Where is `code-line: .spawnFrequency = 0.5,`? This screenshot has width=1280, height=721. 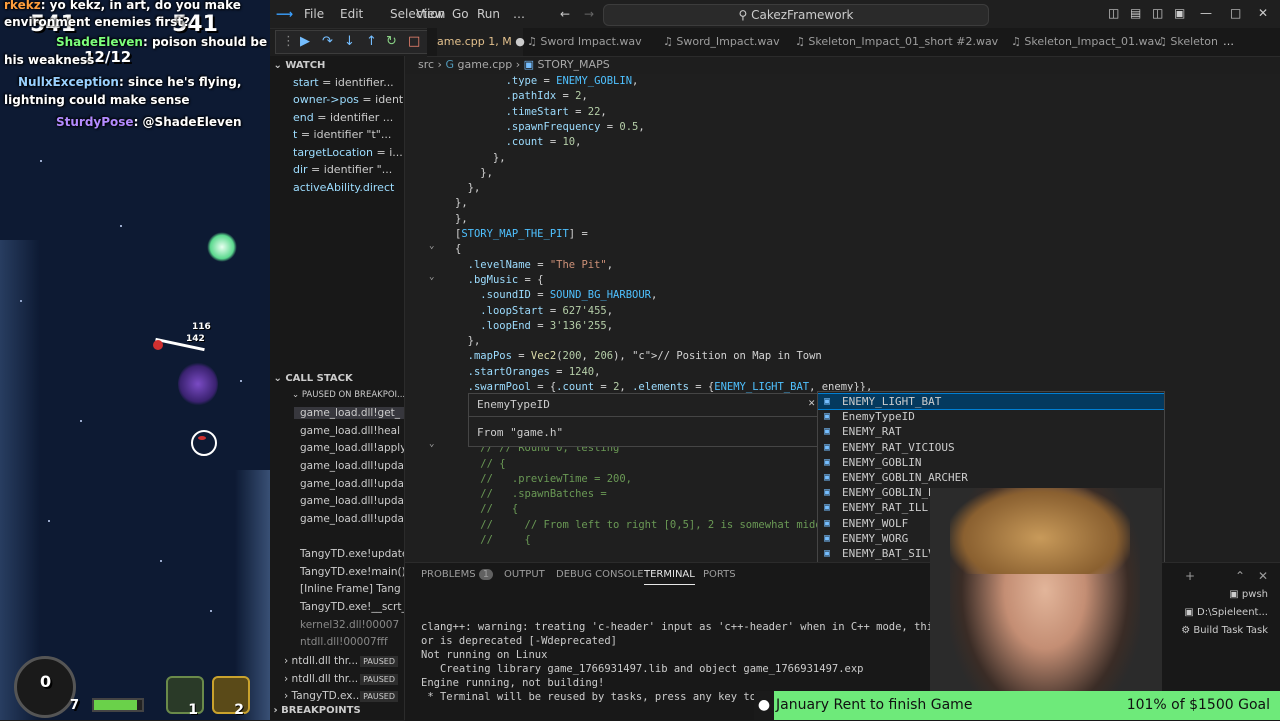
code-line: .spawnFrequency = 0.5, is located at coordinates (550, 127).